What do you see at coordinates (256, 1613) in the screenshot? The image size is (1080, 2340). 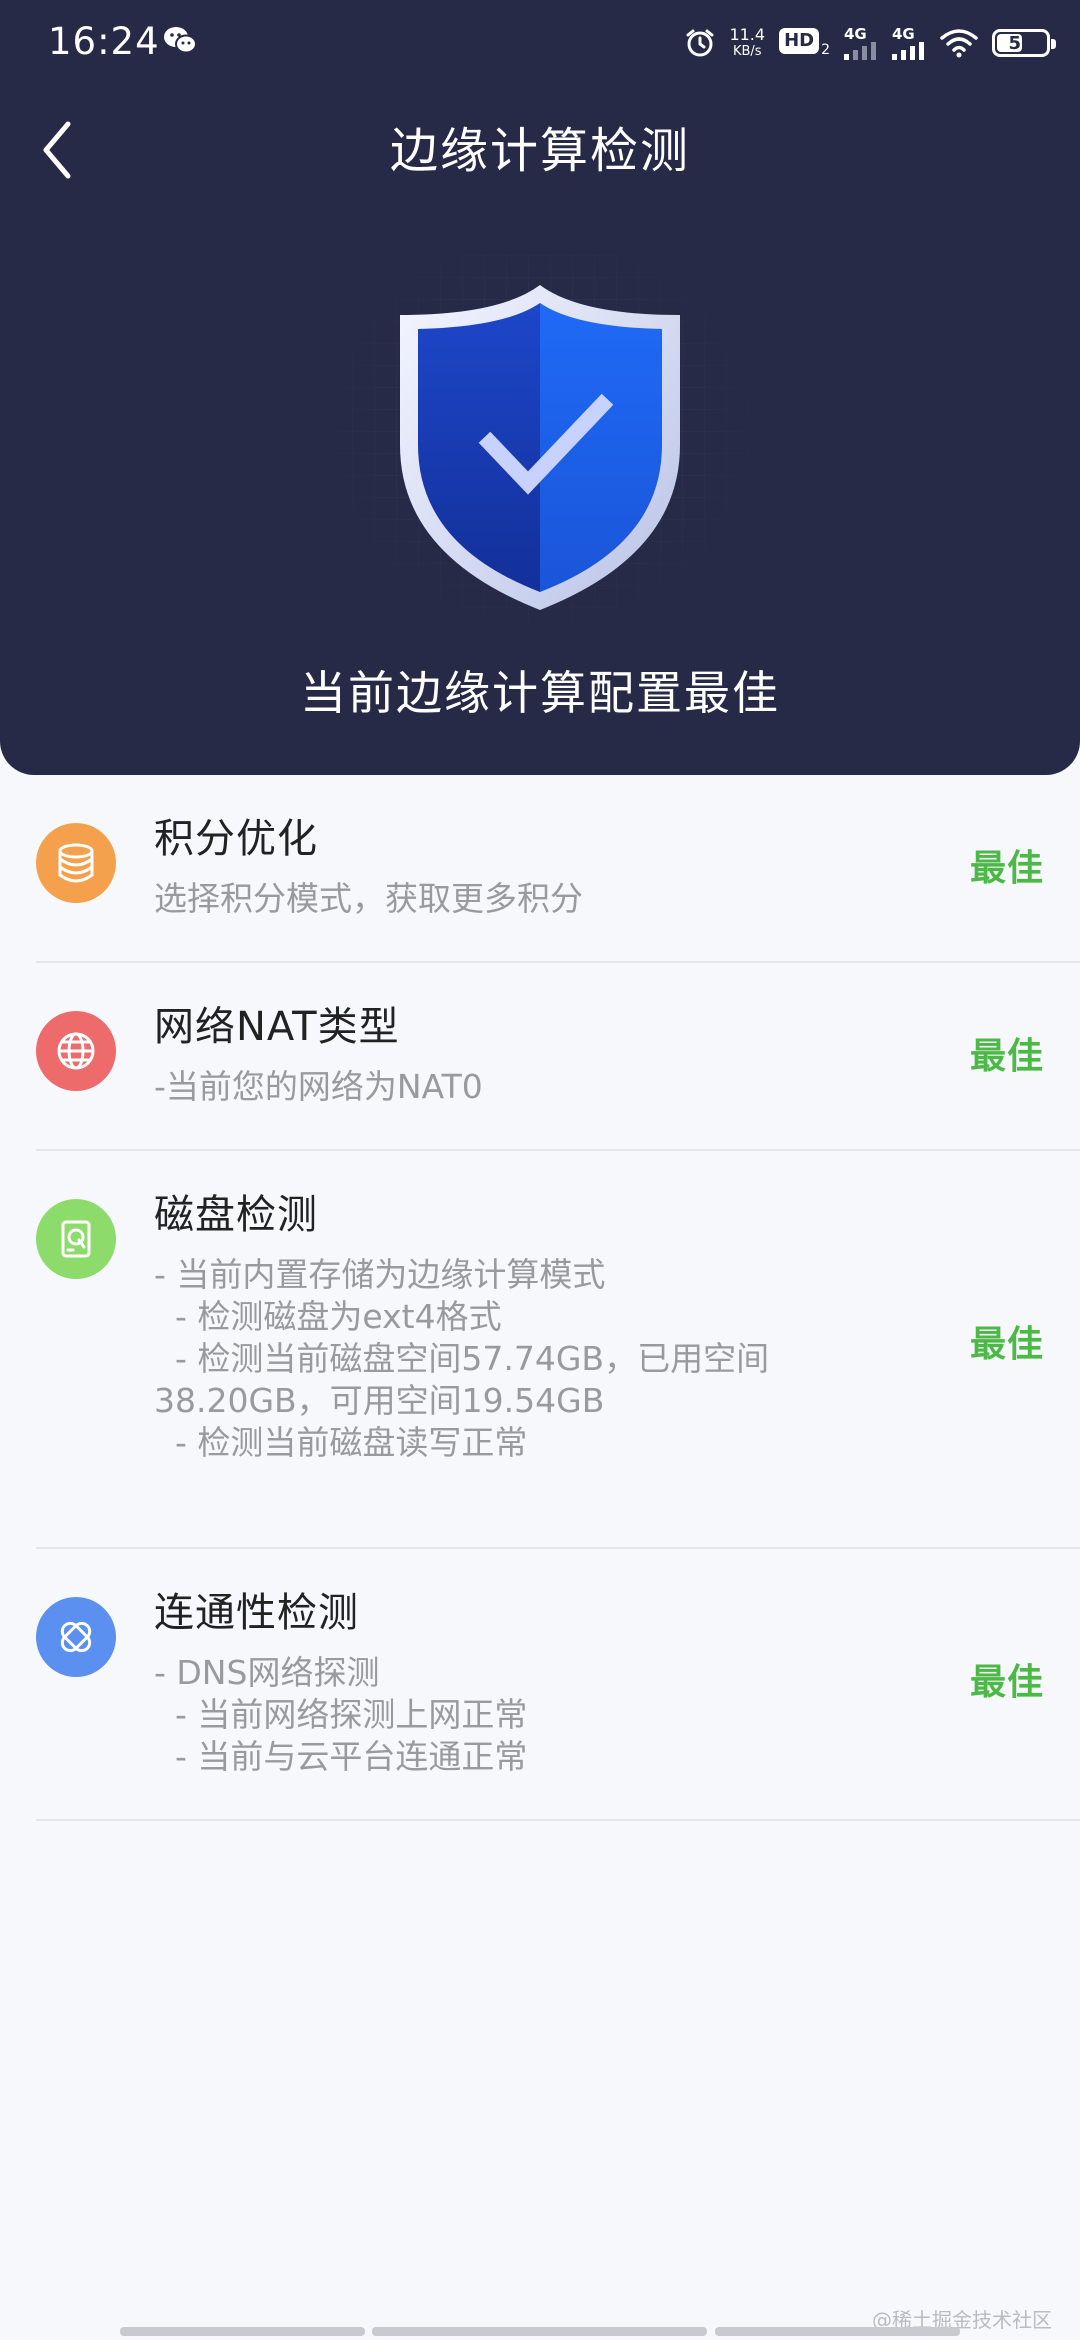 I see `item-title: 连通性检测` at bounding box center [256, 1613].